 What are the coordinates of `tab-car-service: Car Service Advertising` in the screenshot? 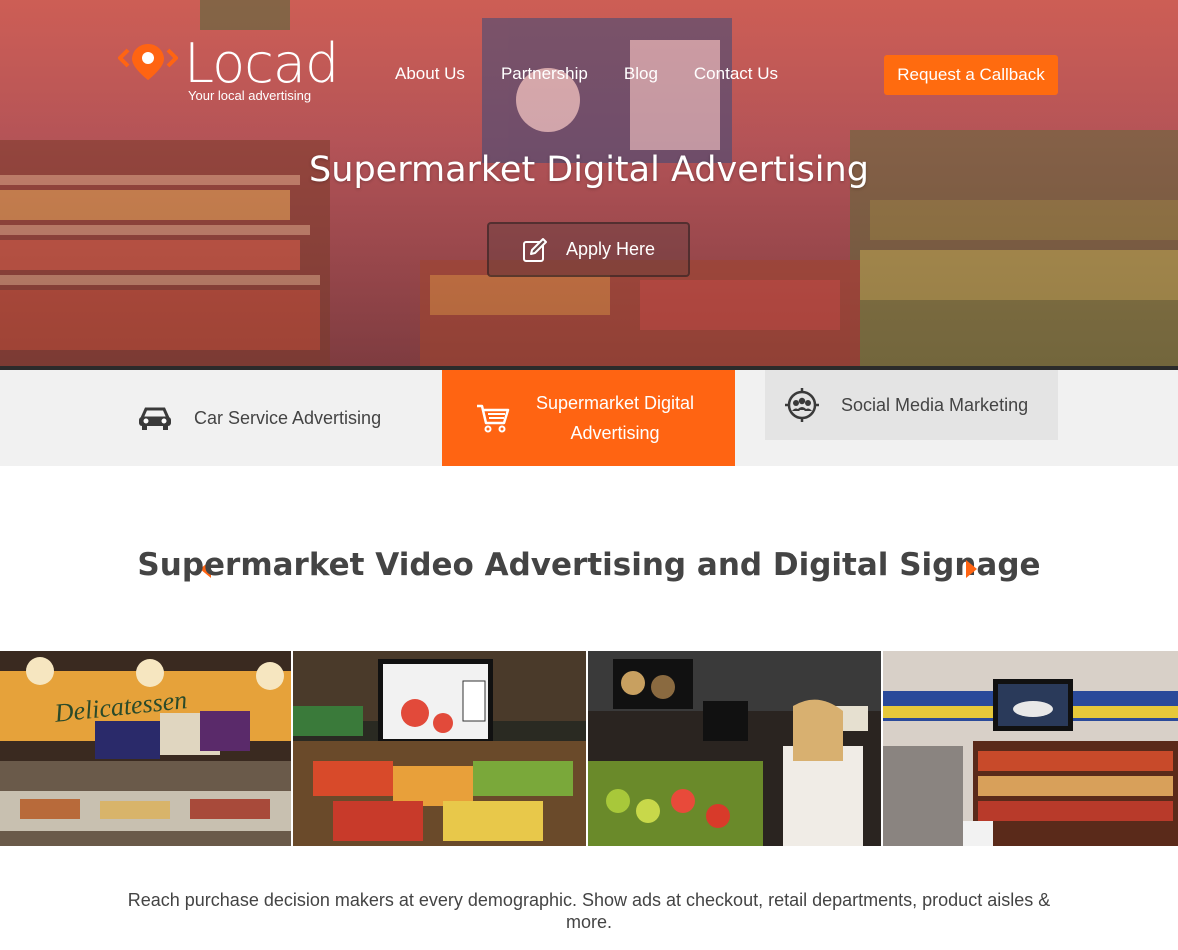 It's located at (280, 418).